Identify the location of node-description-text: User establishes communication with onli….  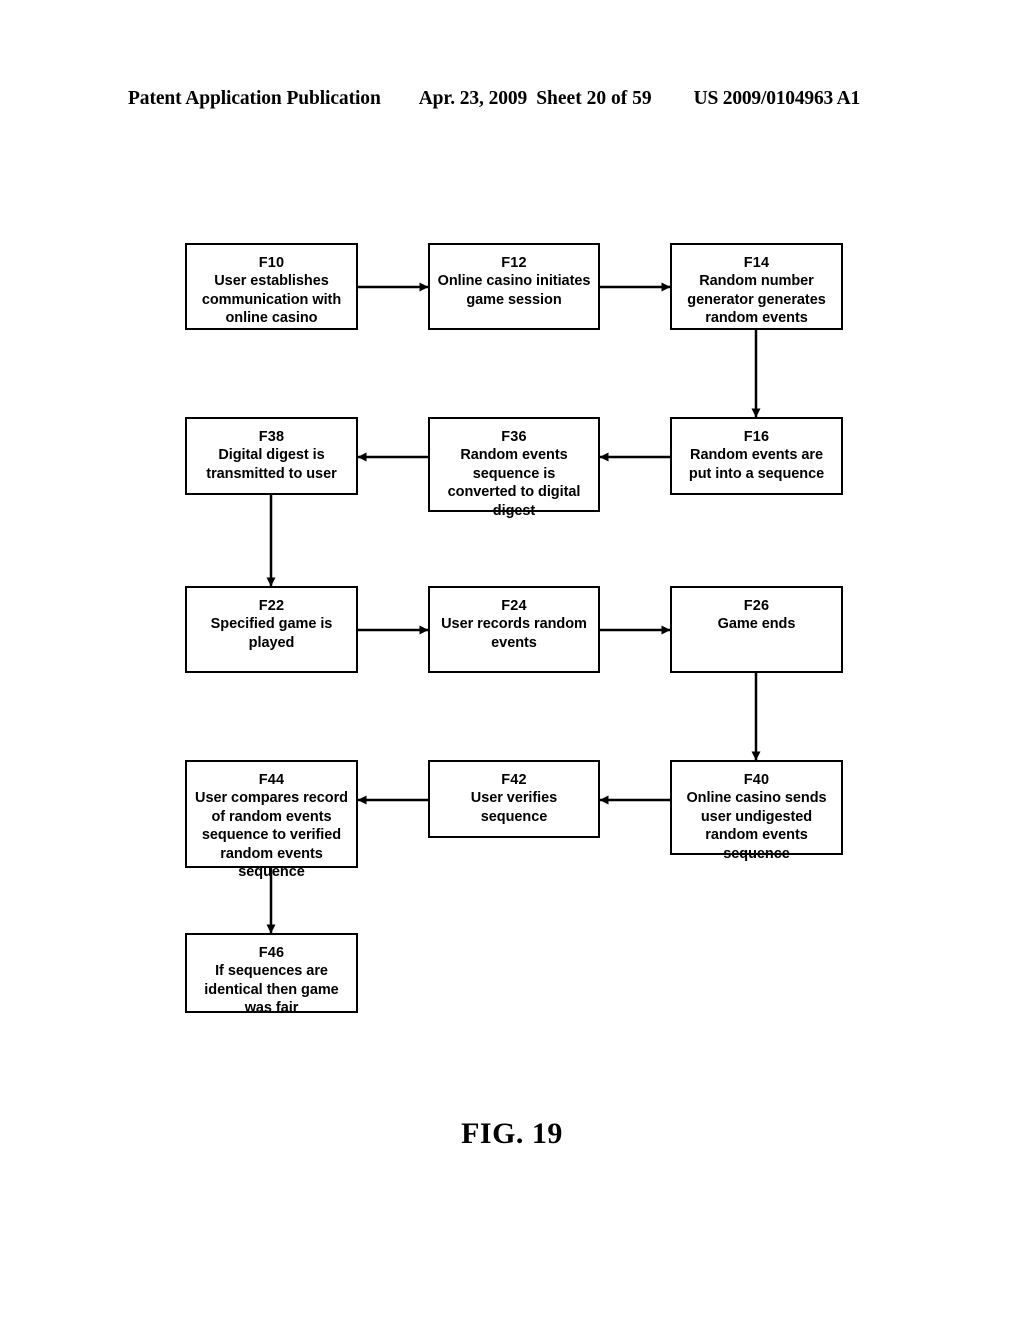
(271, 299).